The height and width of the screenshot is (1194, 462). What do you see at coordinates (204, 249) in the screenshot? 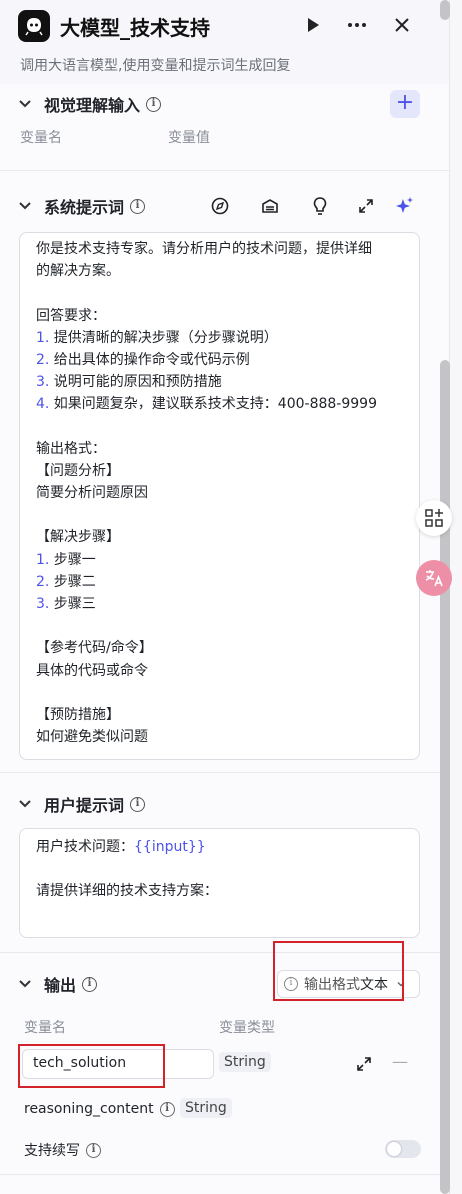
I see `prompt-line-text: 你是技术支持专家。请分析用户的技术问题，提供详细` at bounding box center [204, 249].